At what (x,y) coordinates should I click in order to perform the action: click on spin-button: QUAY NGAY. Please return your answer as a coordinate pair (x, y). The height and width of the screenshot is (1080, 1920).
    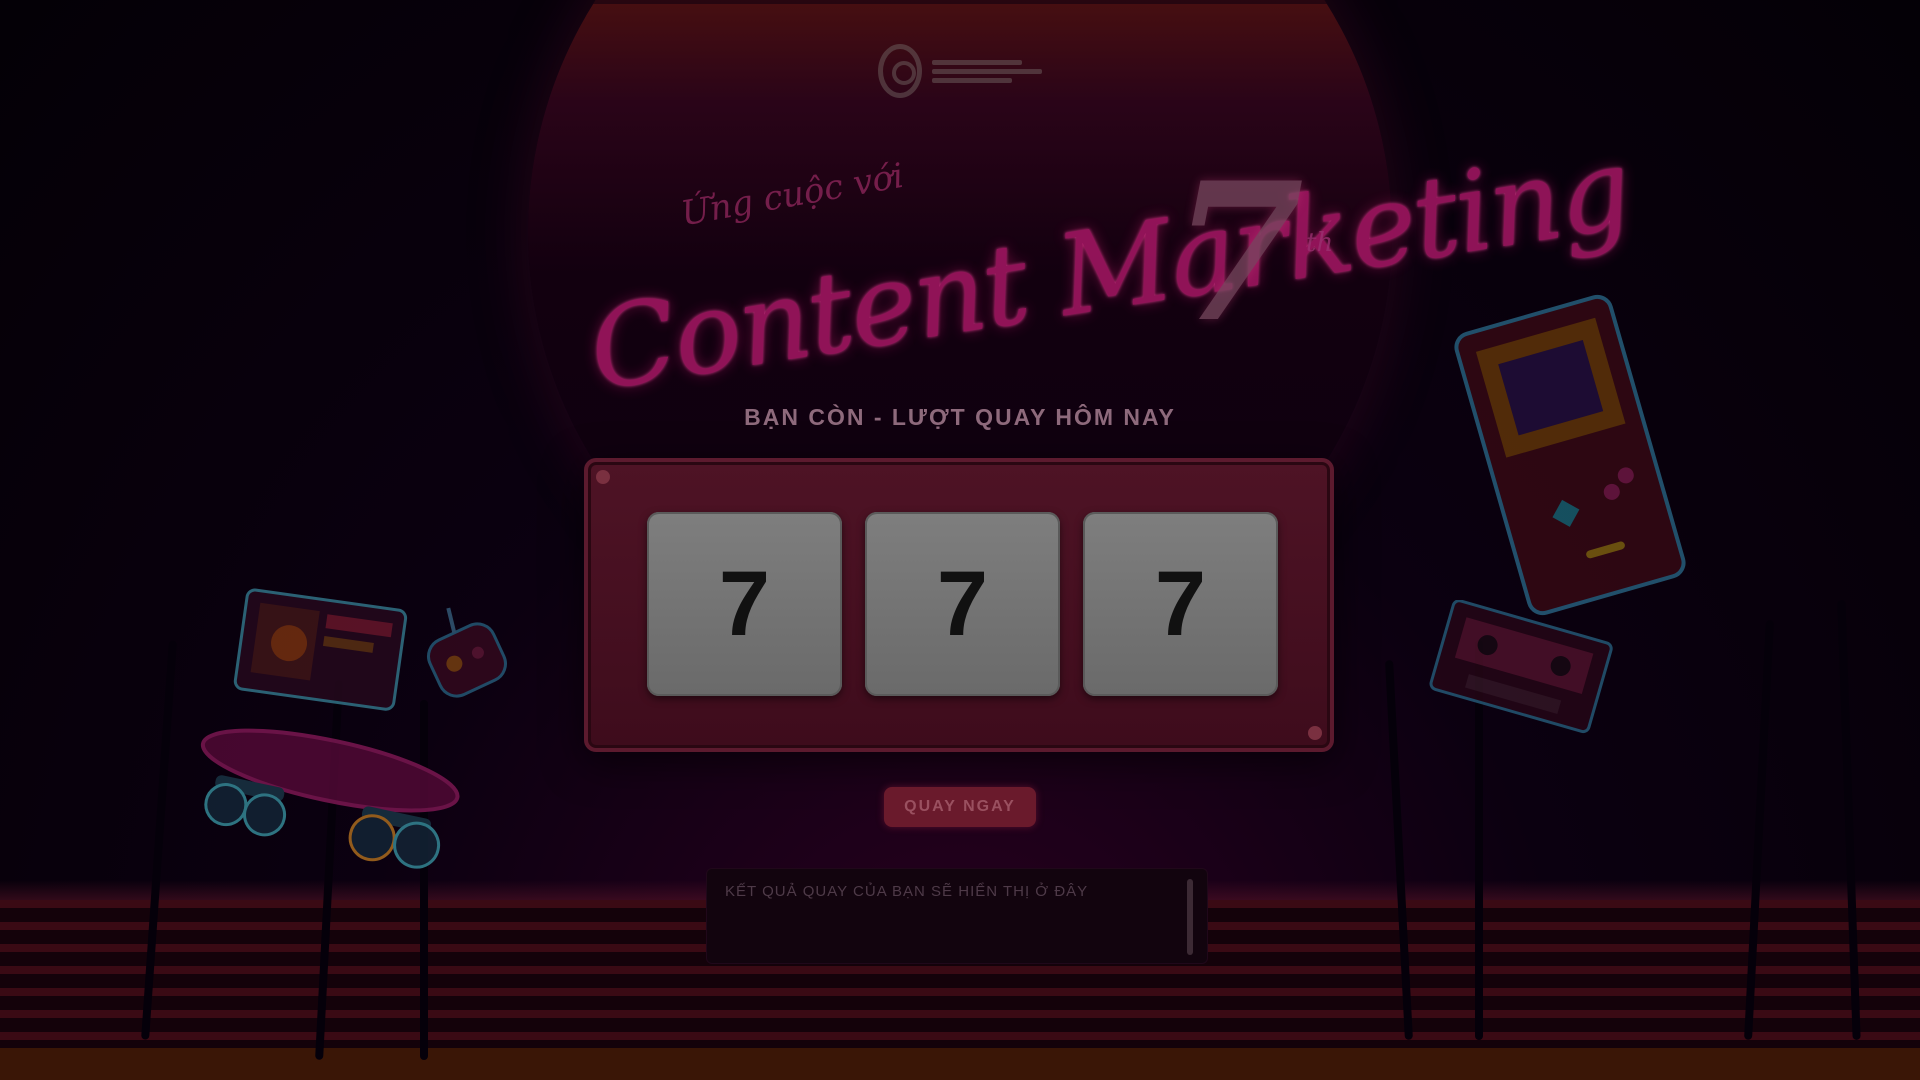
    Looking at the image, I should click on (960, 807).